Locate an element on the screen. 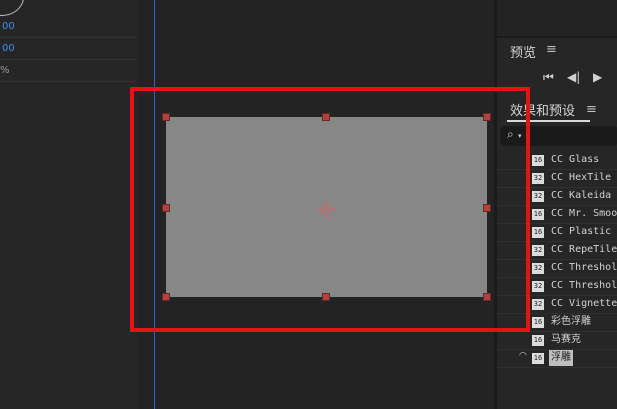 The height and width of the screenshot is (409, 617). preview-menu-icon: ≡ is located at coordinates (551, 49).